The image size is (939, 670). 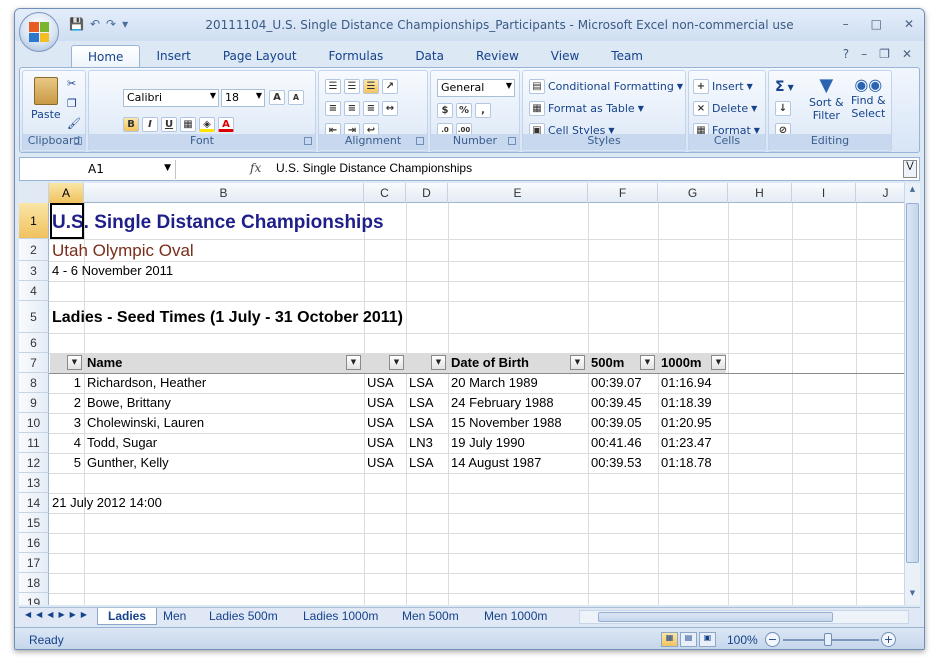 What do you see at coordinates (686, 463) in the screenshot?
I see `table-cell-1000m: 01:18.78` at bounding box center [686, 463].